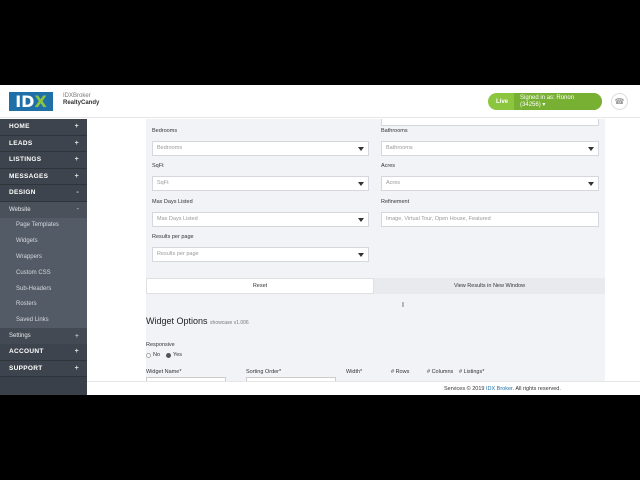 The height and width of the screenshot is (480, 640). Describe the element at coordinates (25, 101) in the screenshot. I see `logo-text: ID` at that location.